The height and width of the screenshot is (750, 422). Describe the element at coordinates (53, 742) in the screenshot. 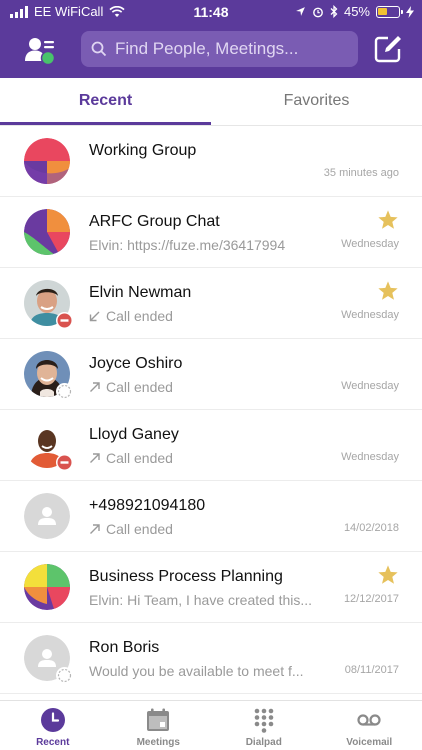

I see `nav-label: Recent` at that location.